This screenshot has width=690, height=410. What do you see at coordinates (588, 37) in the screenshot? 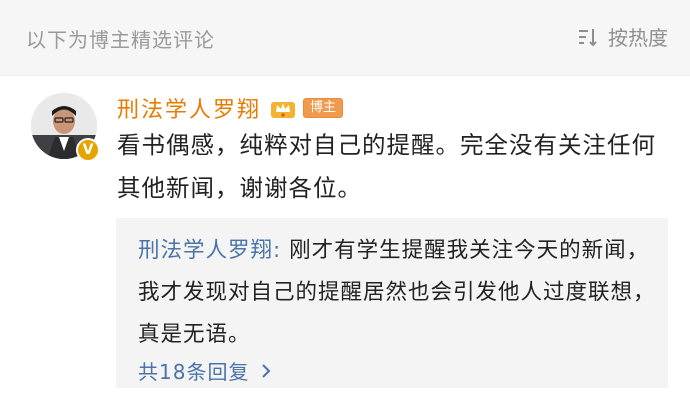
I see `sort-icon` at bounding box center [588, 37].